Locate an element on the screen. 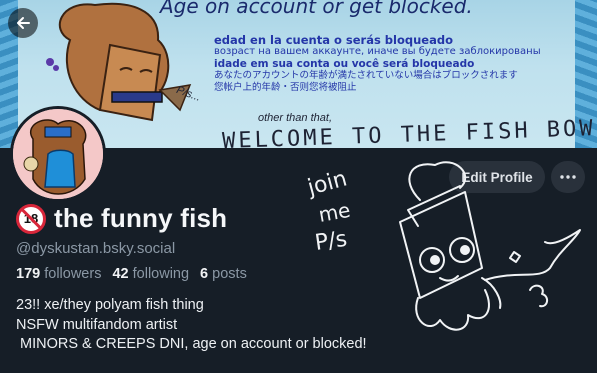 Image resolution: width=597 pixels, height=373 pixels. profile-stats: 179 followers 42 following 6 posts is located at coordinates (135, 274).